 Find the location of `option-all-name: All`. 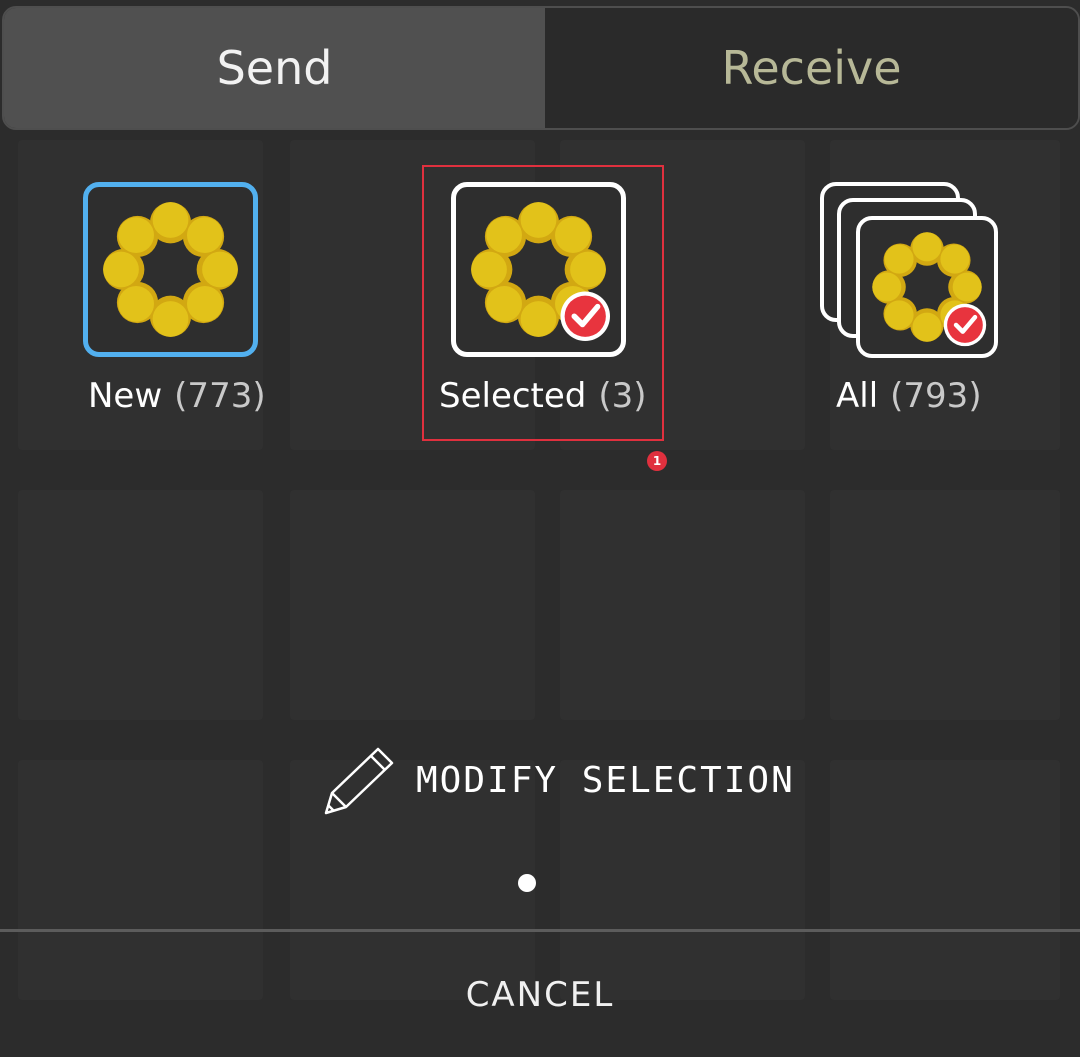

option-all-name: All is located at coordinates (857, 396).